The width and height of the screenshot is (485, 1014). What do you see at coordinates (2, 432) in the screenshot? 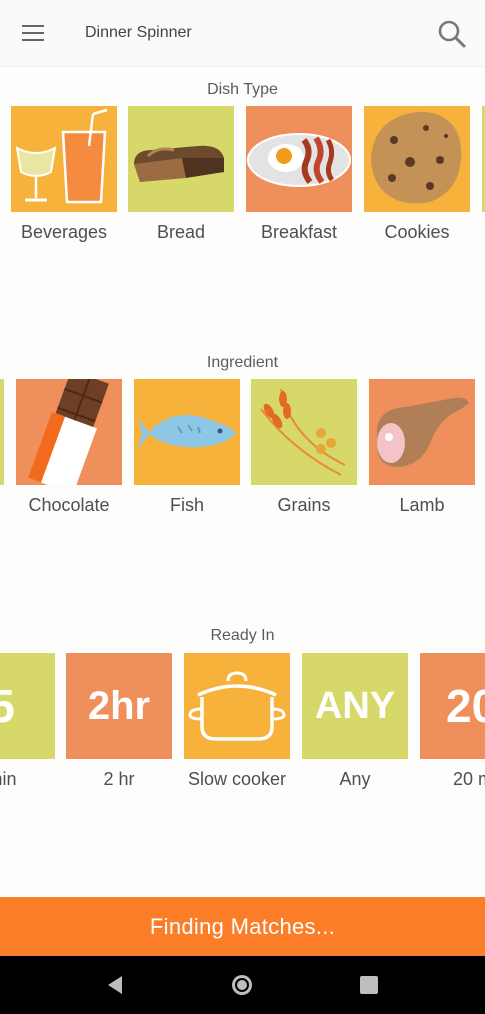
I see `tile-prev-partial` at bounding box center [2, 432].